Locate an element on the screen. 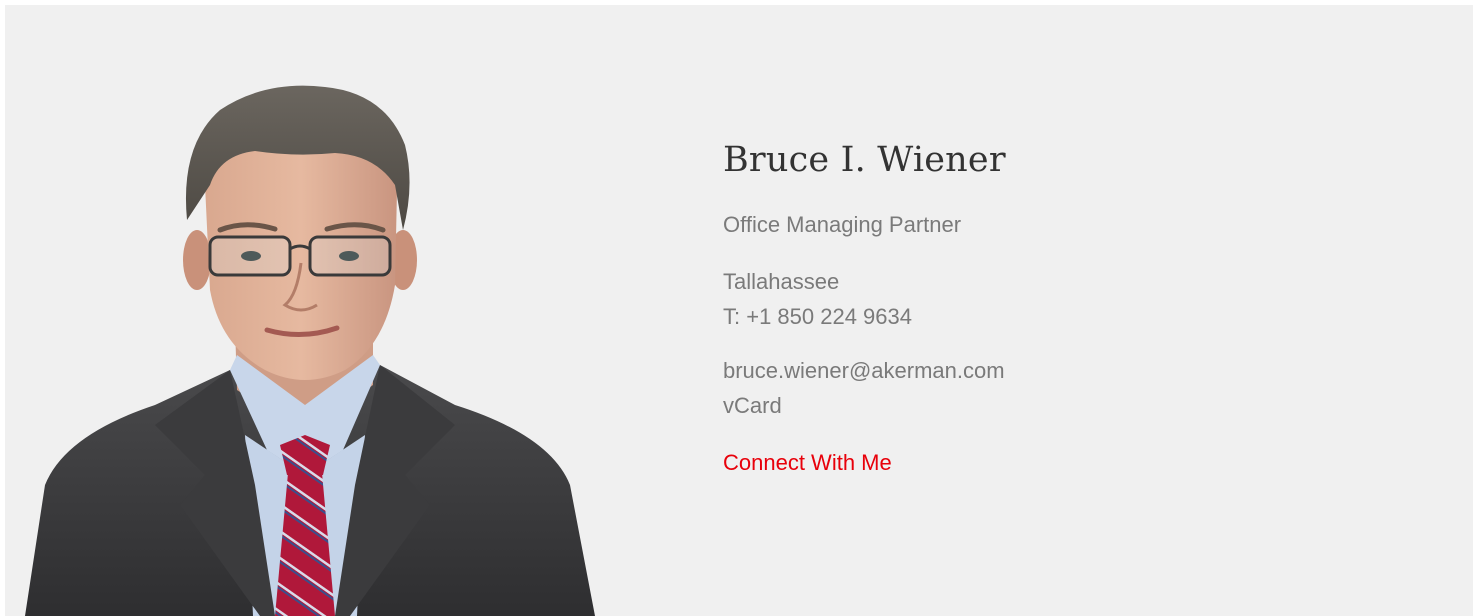  contact-block: bruce.wiener@akerman.com vCard is located at coordinates (1023, 388).